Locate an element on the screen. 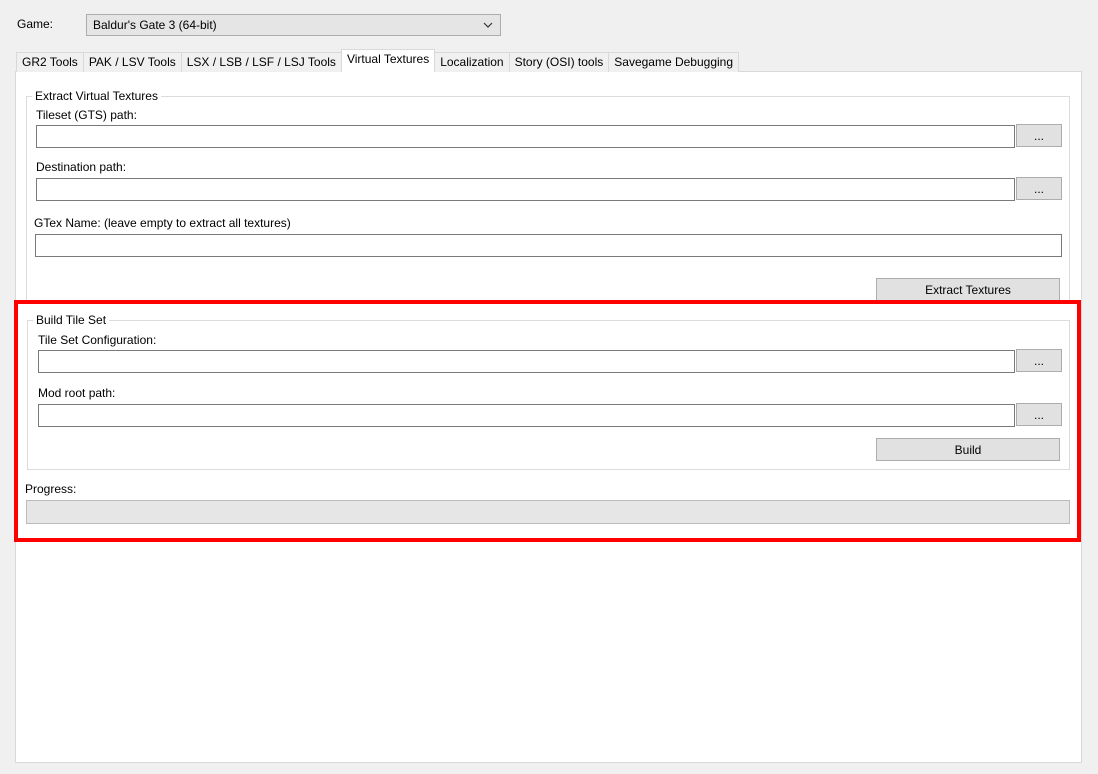 The width and height of the screenshot is (1098, 774). tab-gr2-tools: GR2 Tools is located at coordinates (50, 62).